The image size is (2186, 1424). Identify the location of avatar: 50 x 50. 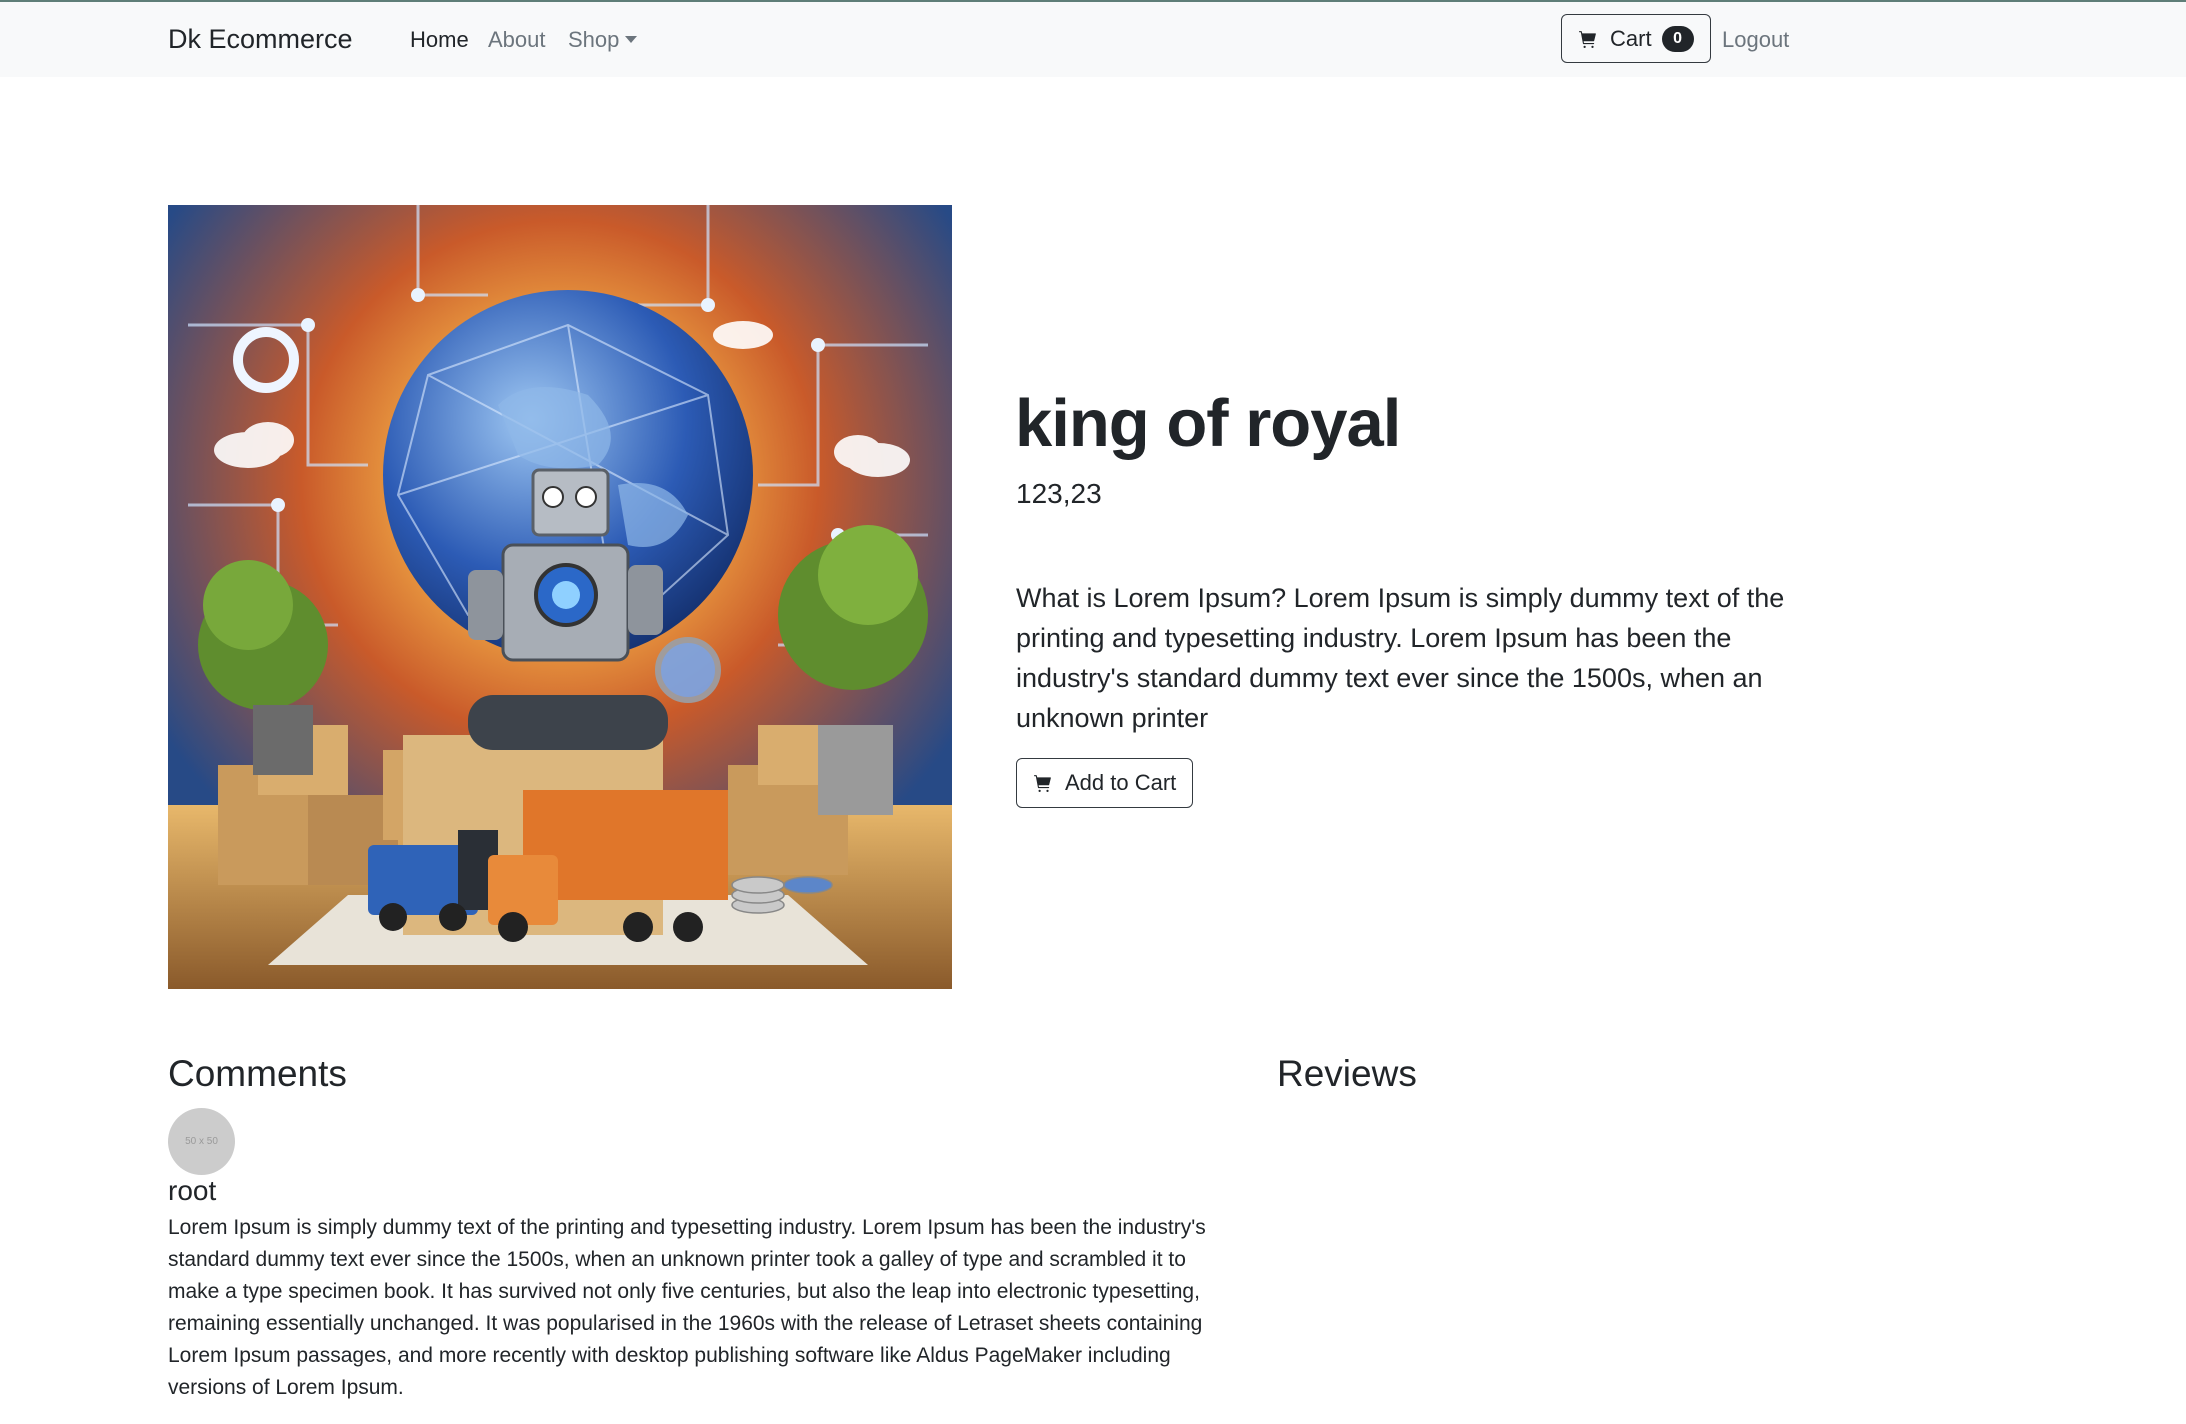
(201, 1141).